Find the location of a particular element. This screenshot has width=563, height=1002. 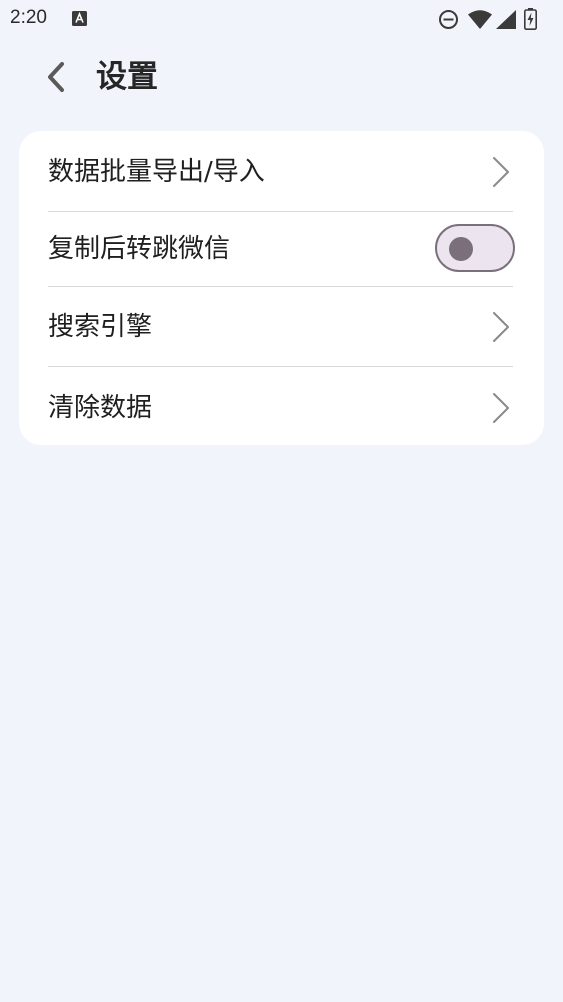

page-title: 设置 is located at coordinates (127, 77).